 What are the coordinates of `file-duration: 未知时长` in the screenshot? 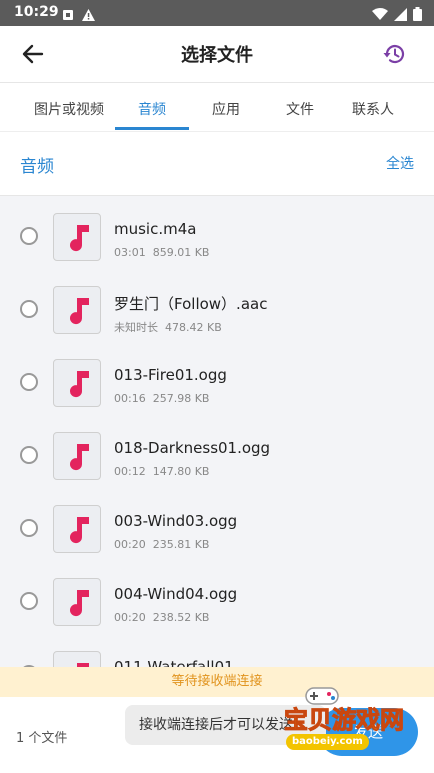 It's located at (136, 327).